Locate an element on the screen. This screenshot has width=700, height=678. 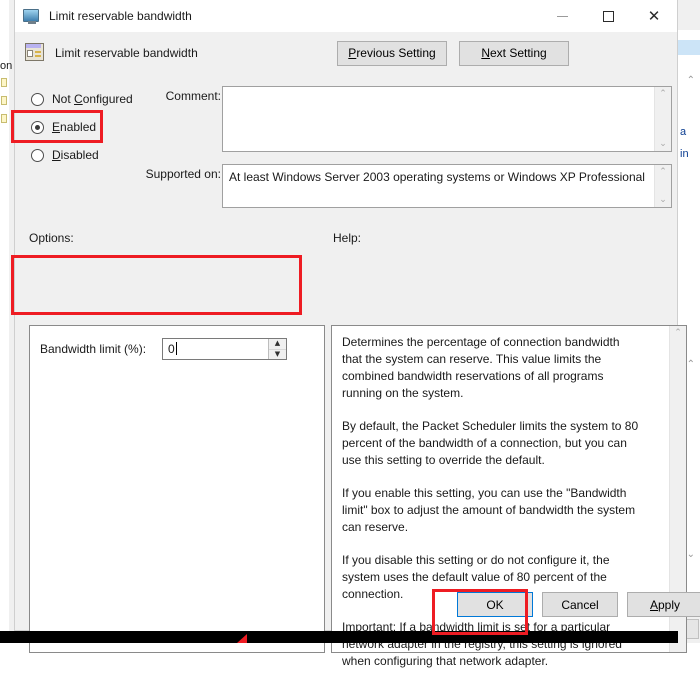
comment-textbox: ⌃ ⌄ is located at coordinates (447, 119).